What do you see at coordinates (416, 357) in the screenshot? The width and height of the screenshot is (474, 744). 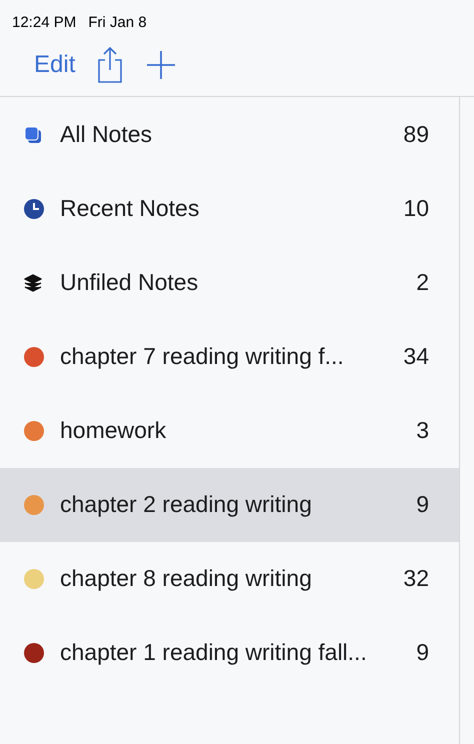 I see `item-count: 34` at bounding box center [416, 357].